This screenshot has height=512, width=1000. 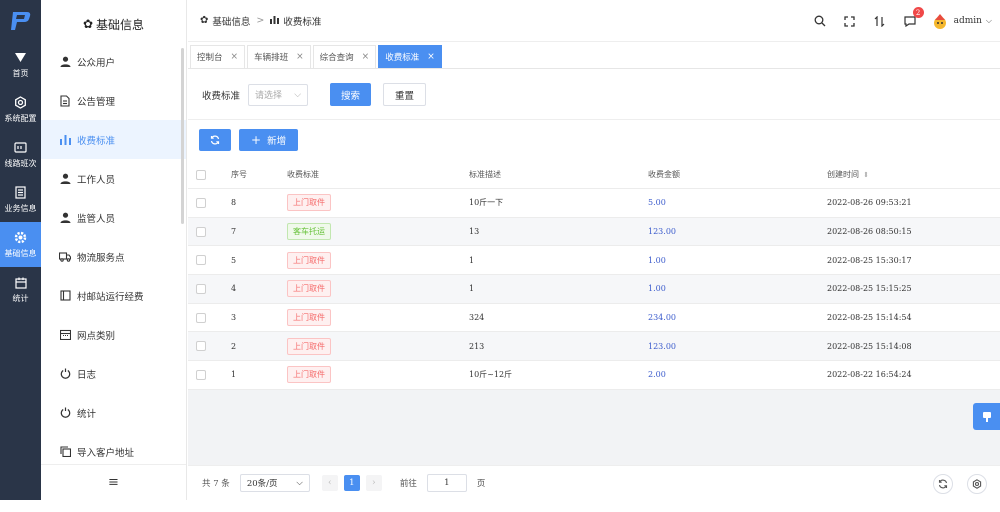 I want to click on rail-item: 基础信息, so click(x=20, y=244).